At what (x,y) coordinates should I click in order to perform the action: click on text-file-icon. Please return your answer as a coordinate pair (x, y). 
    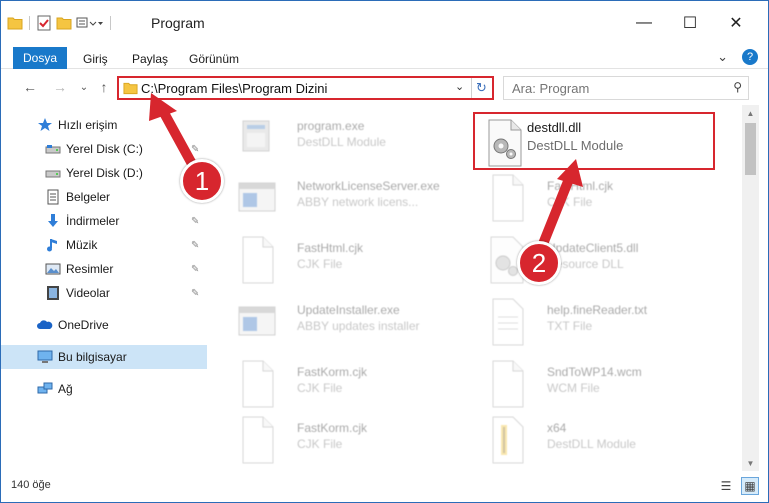
    Looking at the image, I should click on (508, 322).